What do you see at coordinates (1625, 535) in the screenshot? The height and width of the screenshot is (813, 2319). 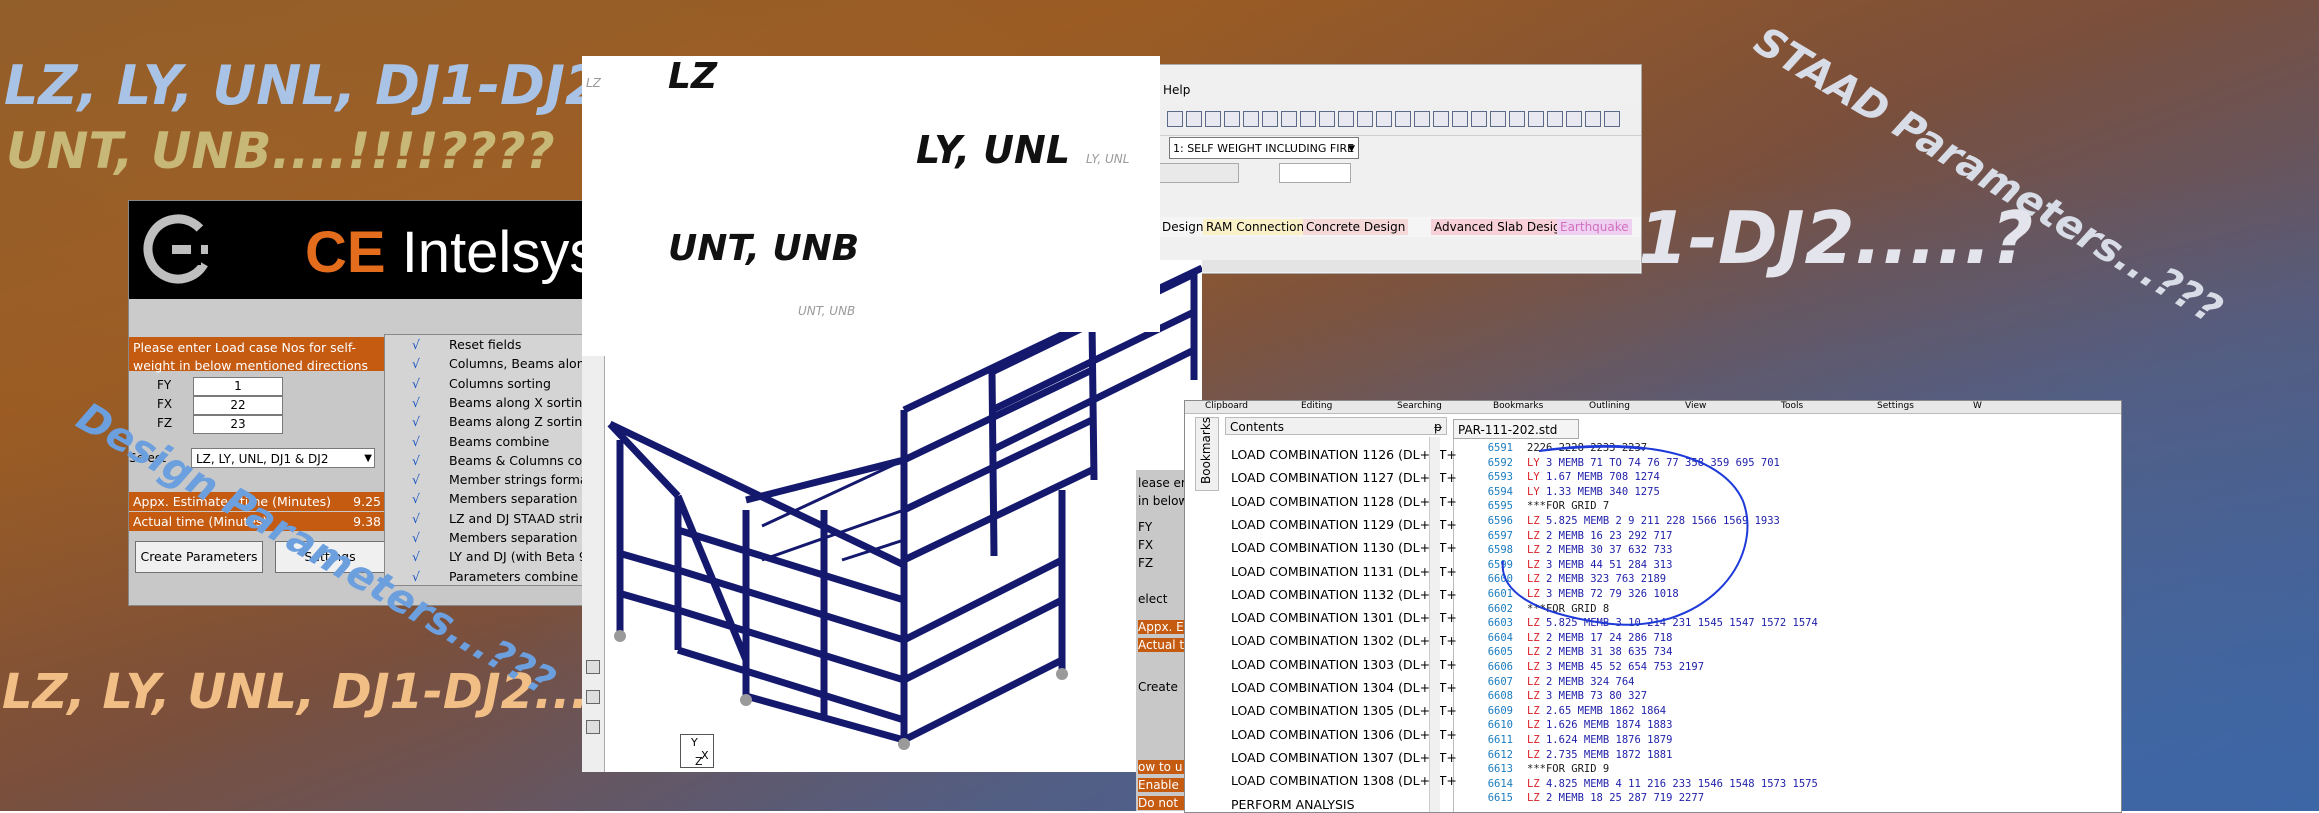 I see `hand-annotation-circle` at bounding box center [1625, 535].